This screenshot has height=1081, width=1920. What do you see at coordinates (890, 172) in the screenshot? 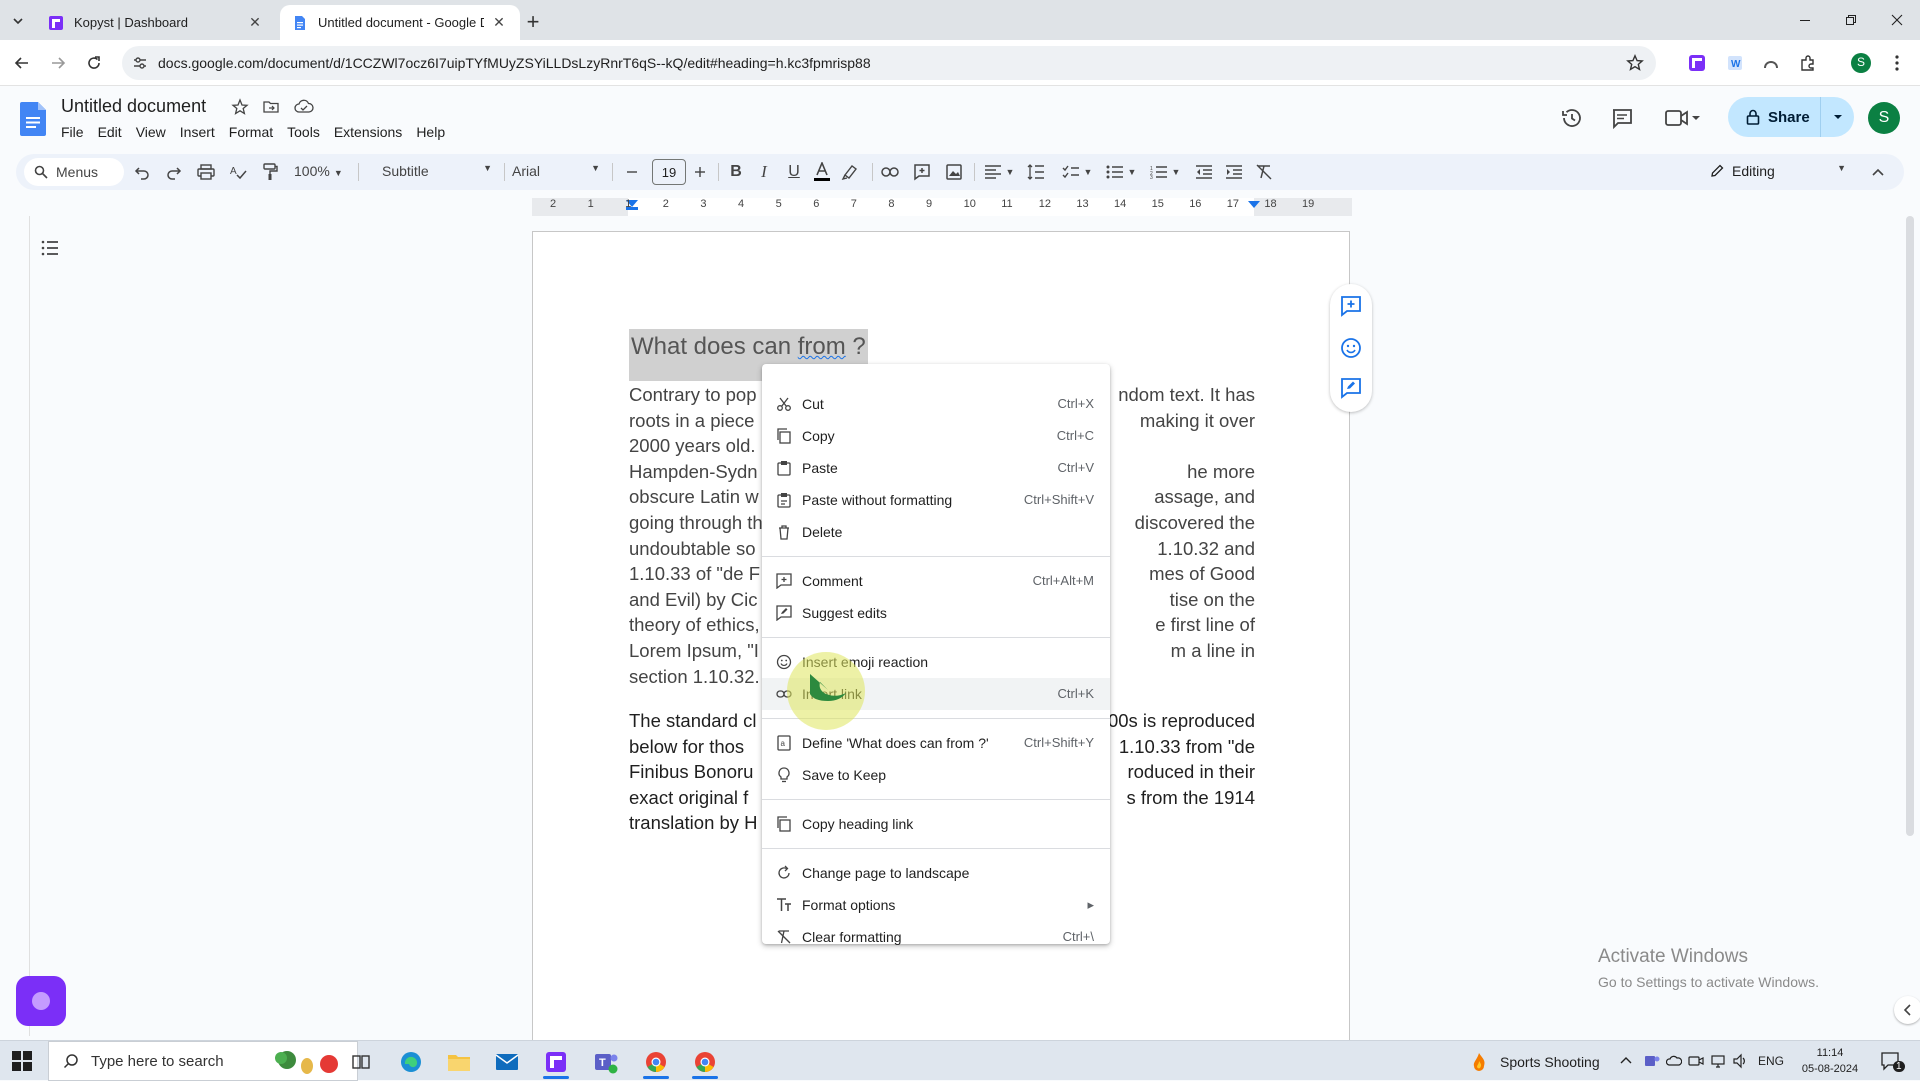
I see `insert-link-button` at bounding box center [890, 172].